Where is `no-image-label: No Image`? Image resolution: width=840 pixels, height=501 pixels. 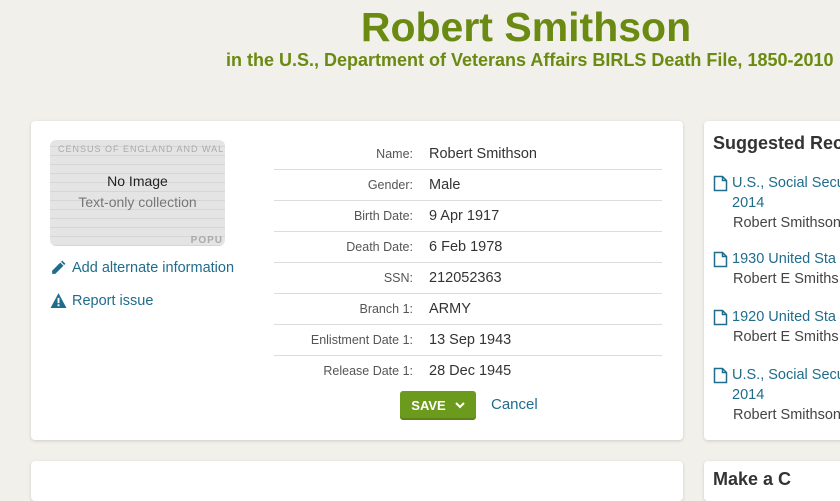
no-image-label: No Image is located at coordinates (137, 181).